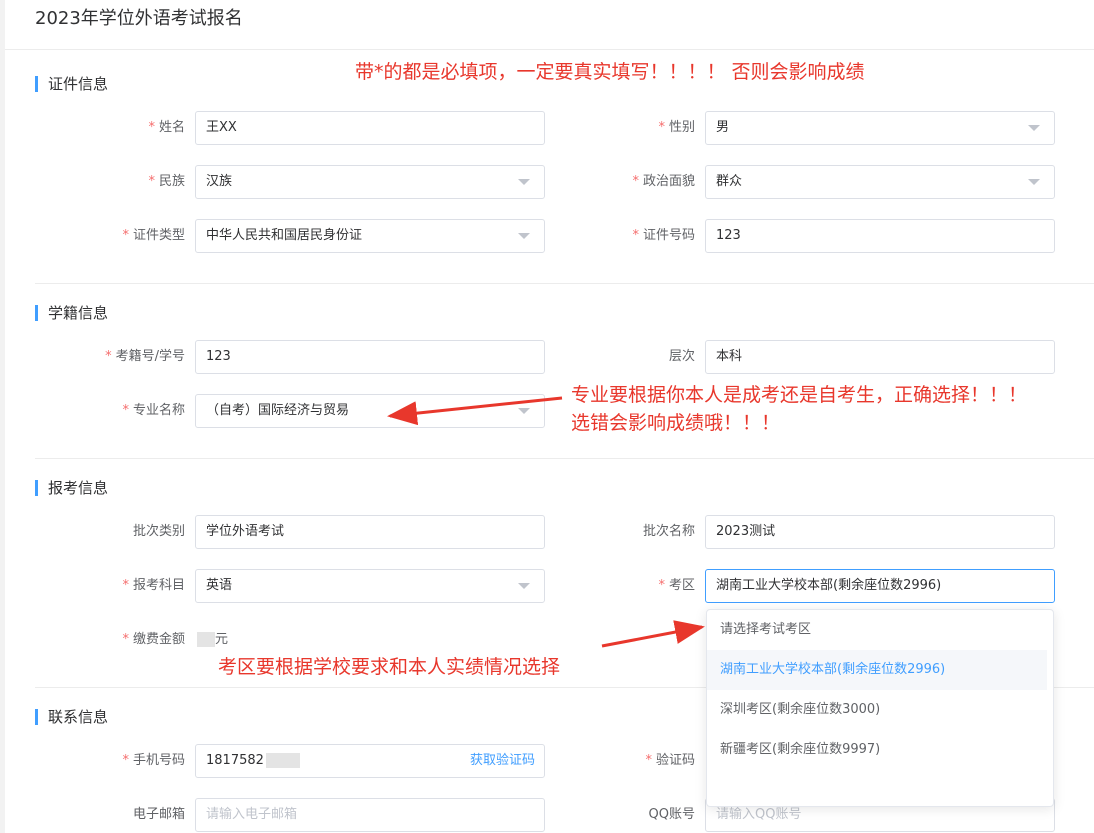 Image resolution: width=1094 pixels, height=833 pixels. What do you see at coordinates (653, 634) in the screenshot?
I see `arrow-to-exam-area` at bounding box center [653, 634].